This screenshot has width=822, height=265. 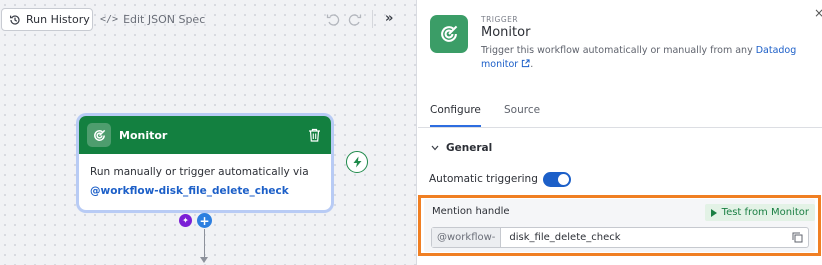 What do you see at coordinates (563, 179) in the screenshot?
I see `toggle-knob` at bounding box center [563, 179].